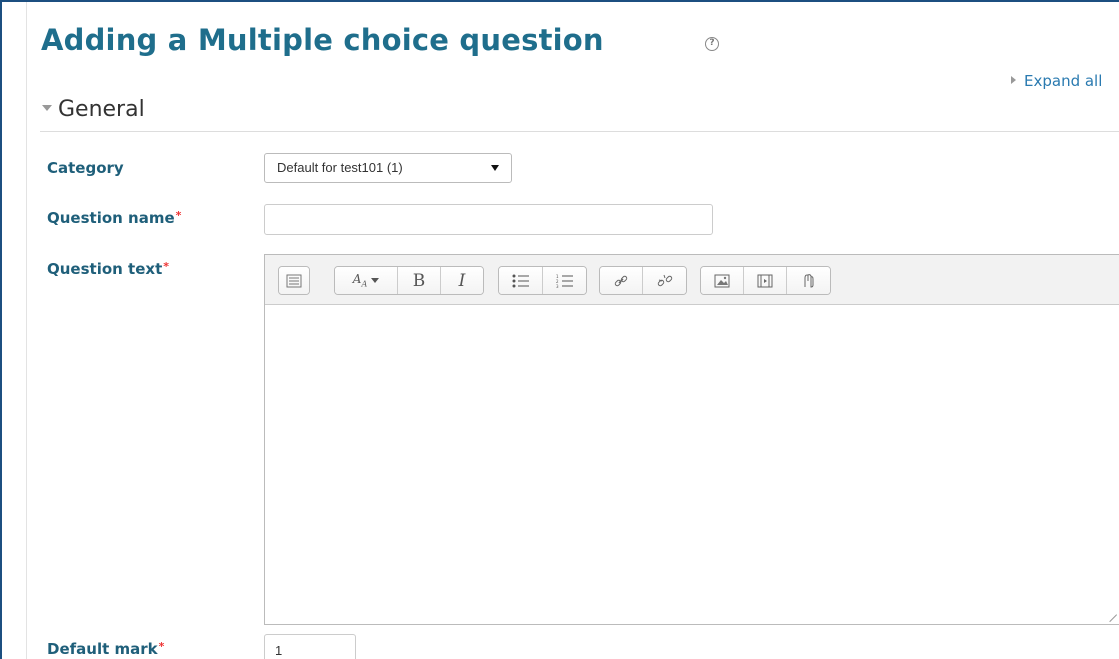 The width and height of the screenshot is (1119, 659). I want to click on category-label-text: Category, so click(85, 168).